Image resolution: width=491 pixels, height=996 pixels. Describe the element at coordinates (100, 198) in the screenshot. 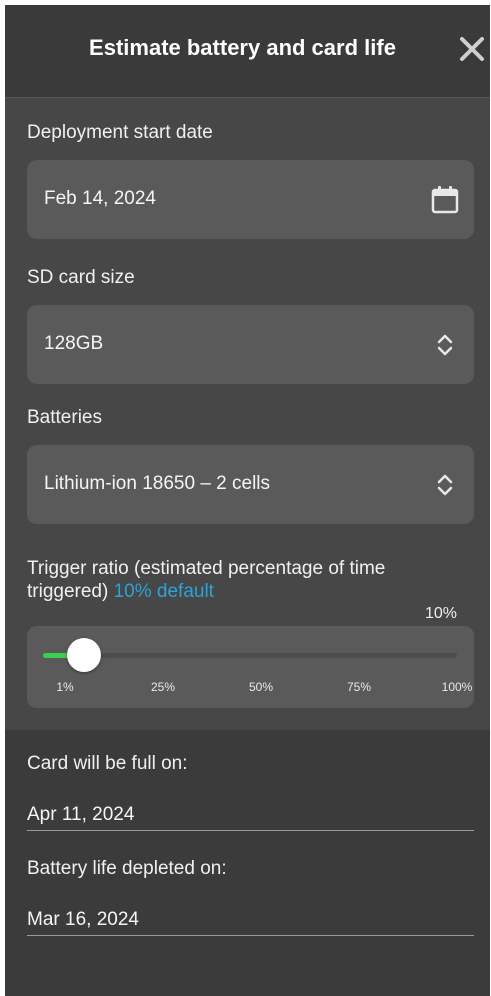

I see `deployment-date-value: Feb 14, 2024` at that location.